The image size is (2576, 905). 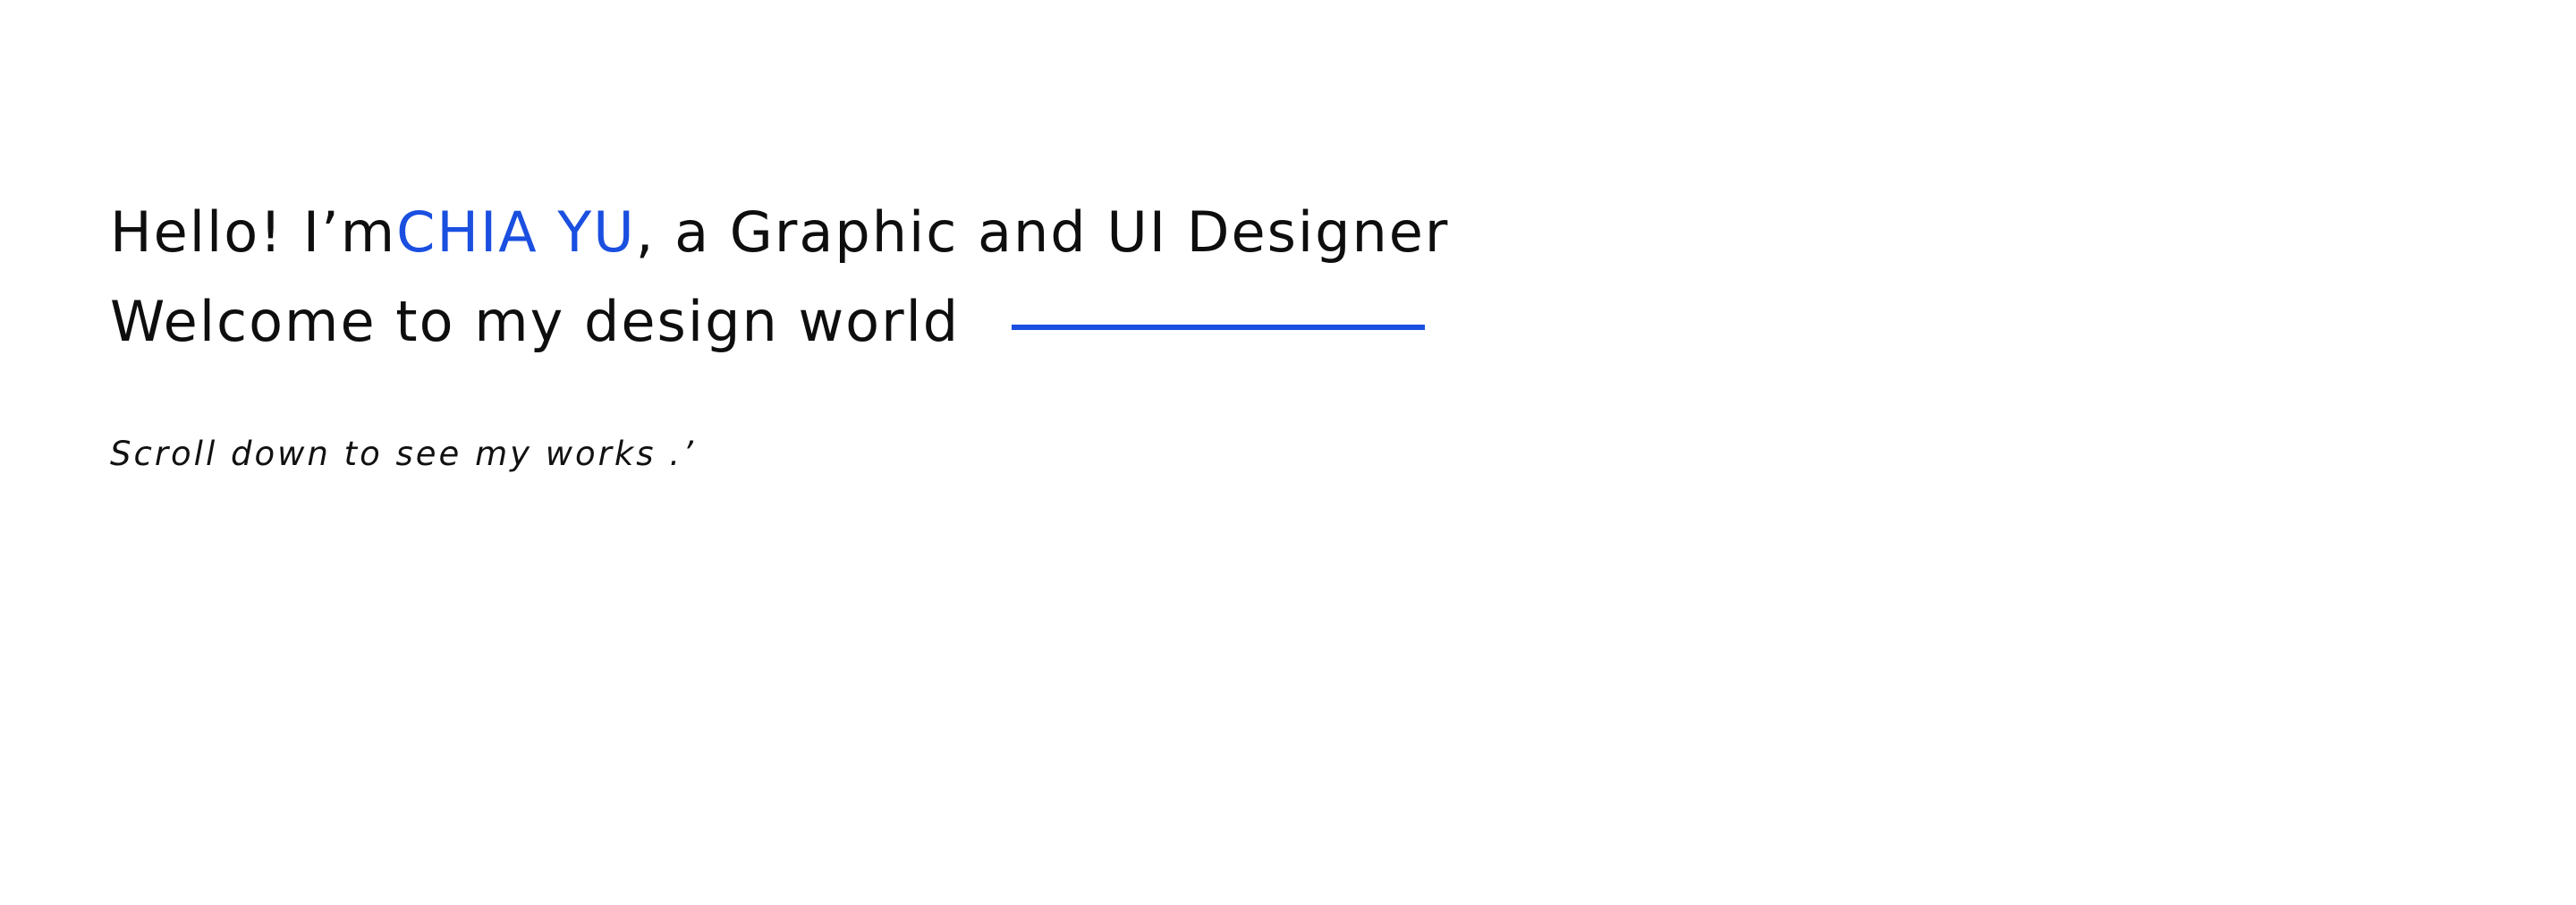 I want to click on greeting-prefix: Hello! I’m, so click(x=253, y=232).